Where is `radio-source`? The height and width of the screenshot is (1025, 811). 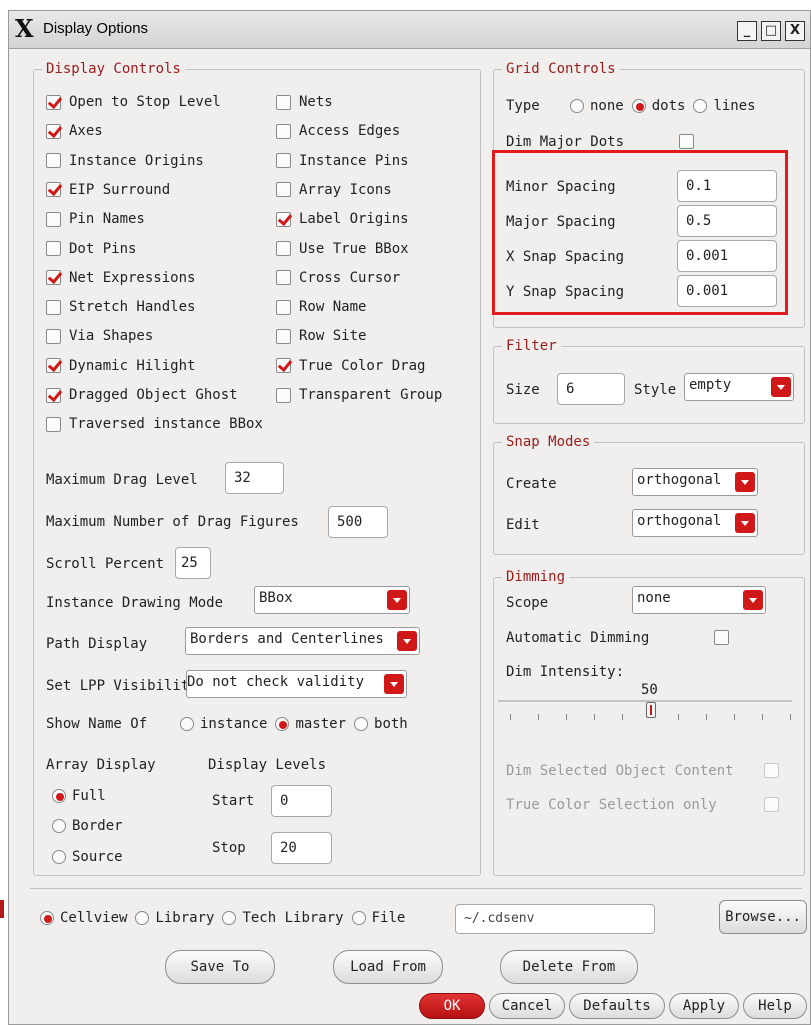
radio-source is located at coordinates (59, 857).